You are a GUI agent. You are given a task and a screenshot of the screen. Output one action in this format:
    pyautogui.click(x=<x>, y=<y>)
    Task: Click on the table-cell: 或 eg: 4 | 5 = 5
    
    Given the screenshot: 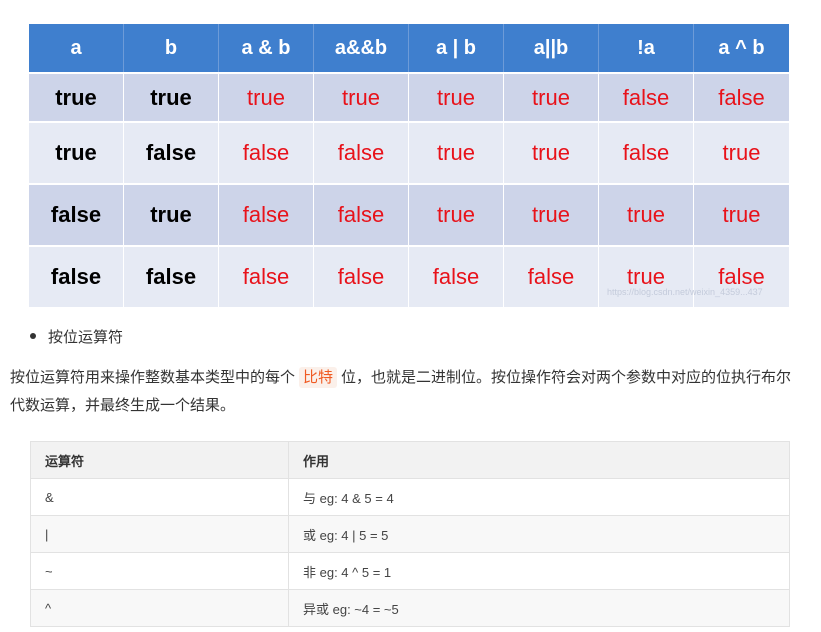 What is the action you would take?
    pyautogui.click(x=539, y=534)
    